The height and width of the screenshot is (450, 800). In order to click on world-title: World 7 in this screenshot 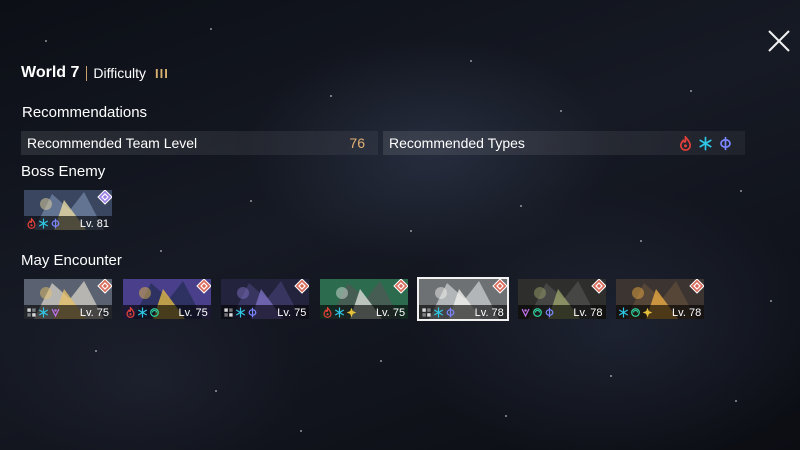, I will do `click(50, 72)`.